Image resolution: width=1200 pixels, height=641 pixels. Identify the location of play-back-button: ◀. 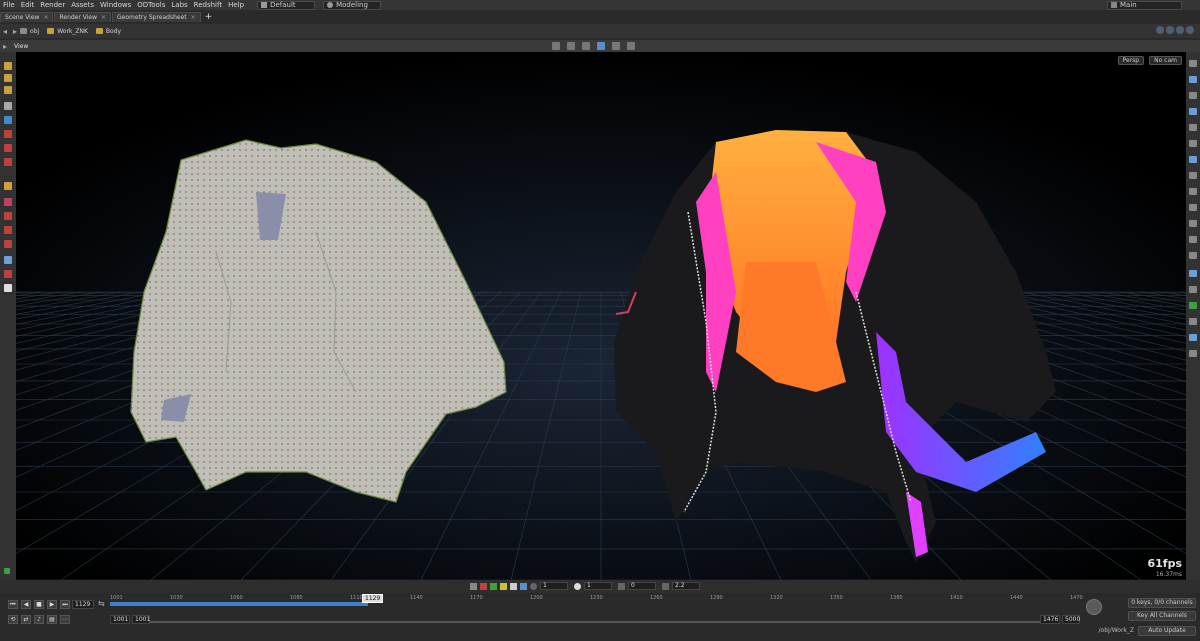
(26, 604).